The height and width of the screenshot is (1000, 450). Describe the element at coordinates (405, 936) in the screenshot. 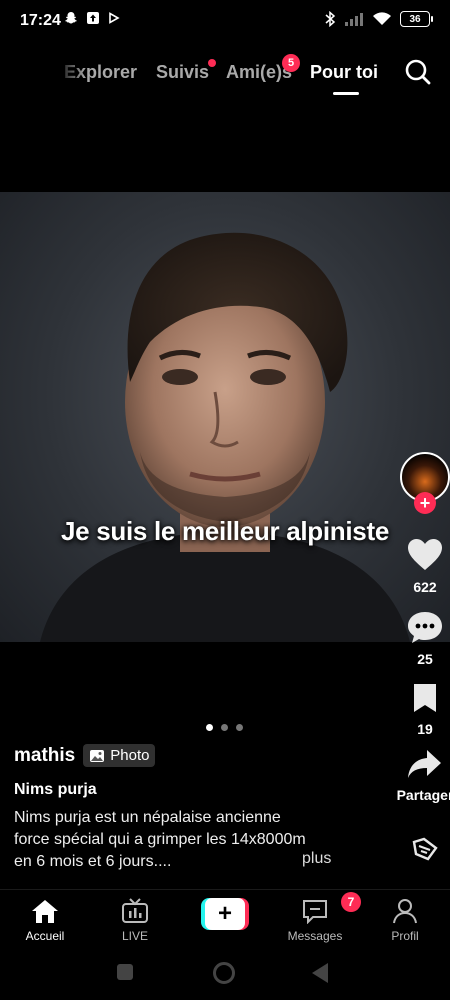

I see `nav-profile-label: Profil` at that location.